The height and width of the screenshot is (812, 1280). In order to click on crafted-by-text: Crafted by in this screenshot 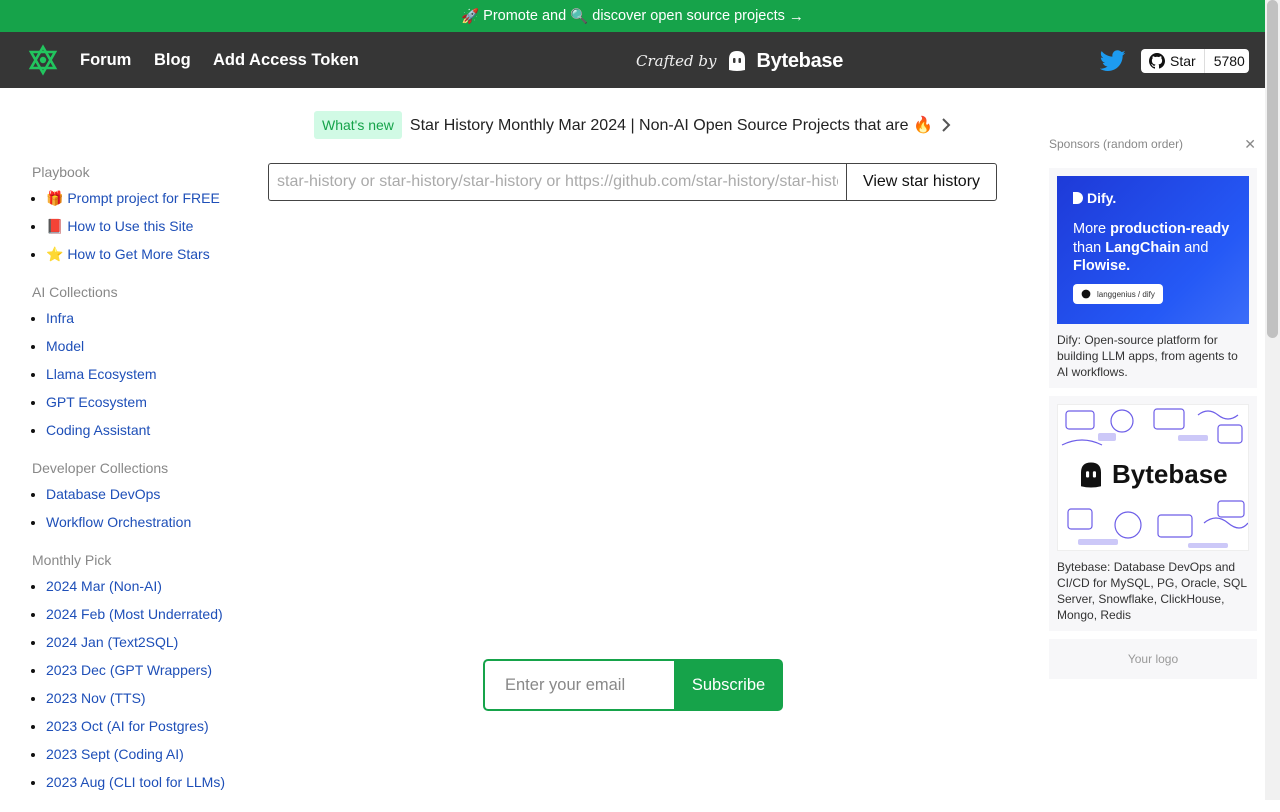, I will do `click(676, 61)`.